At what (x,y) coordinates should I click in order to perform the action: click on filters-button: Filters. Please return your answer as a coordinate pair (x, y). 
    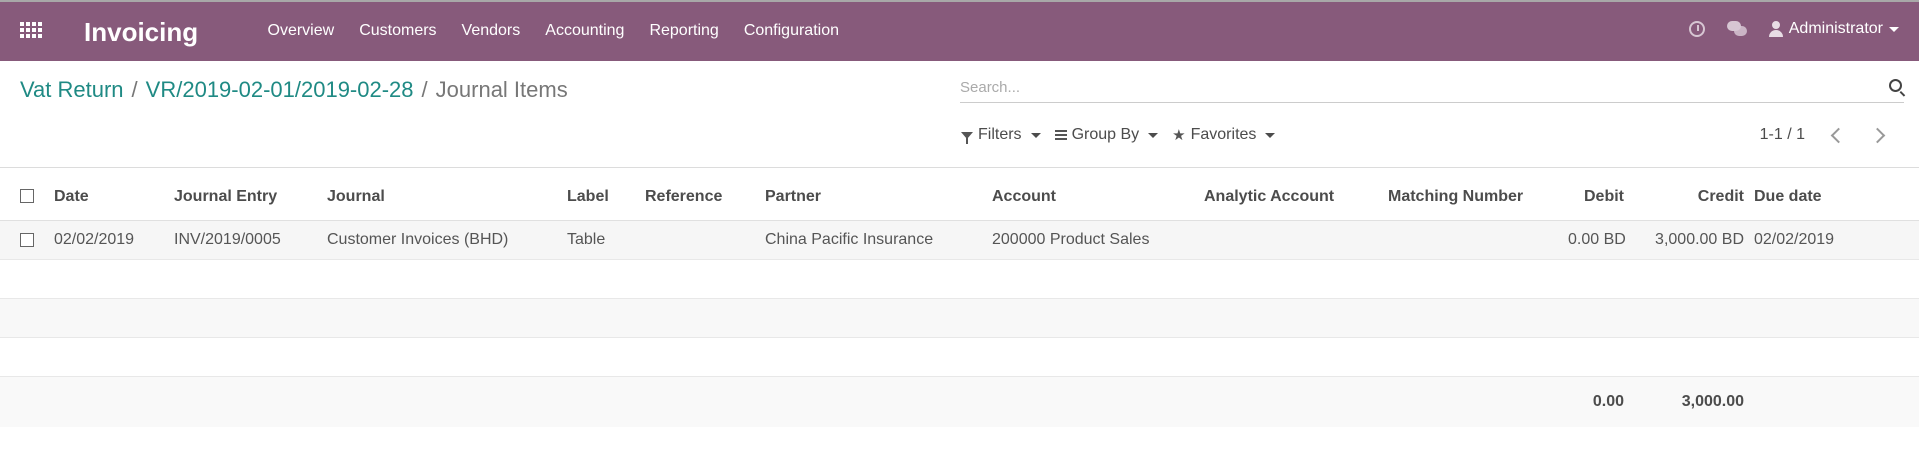
    Looking at the image, I should click on (1001, 135).